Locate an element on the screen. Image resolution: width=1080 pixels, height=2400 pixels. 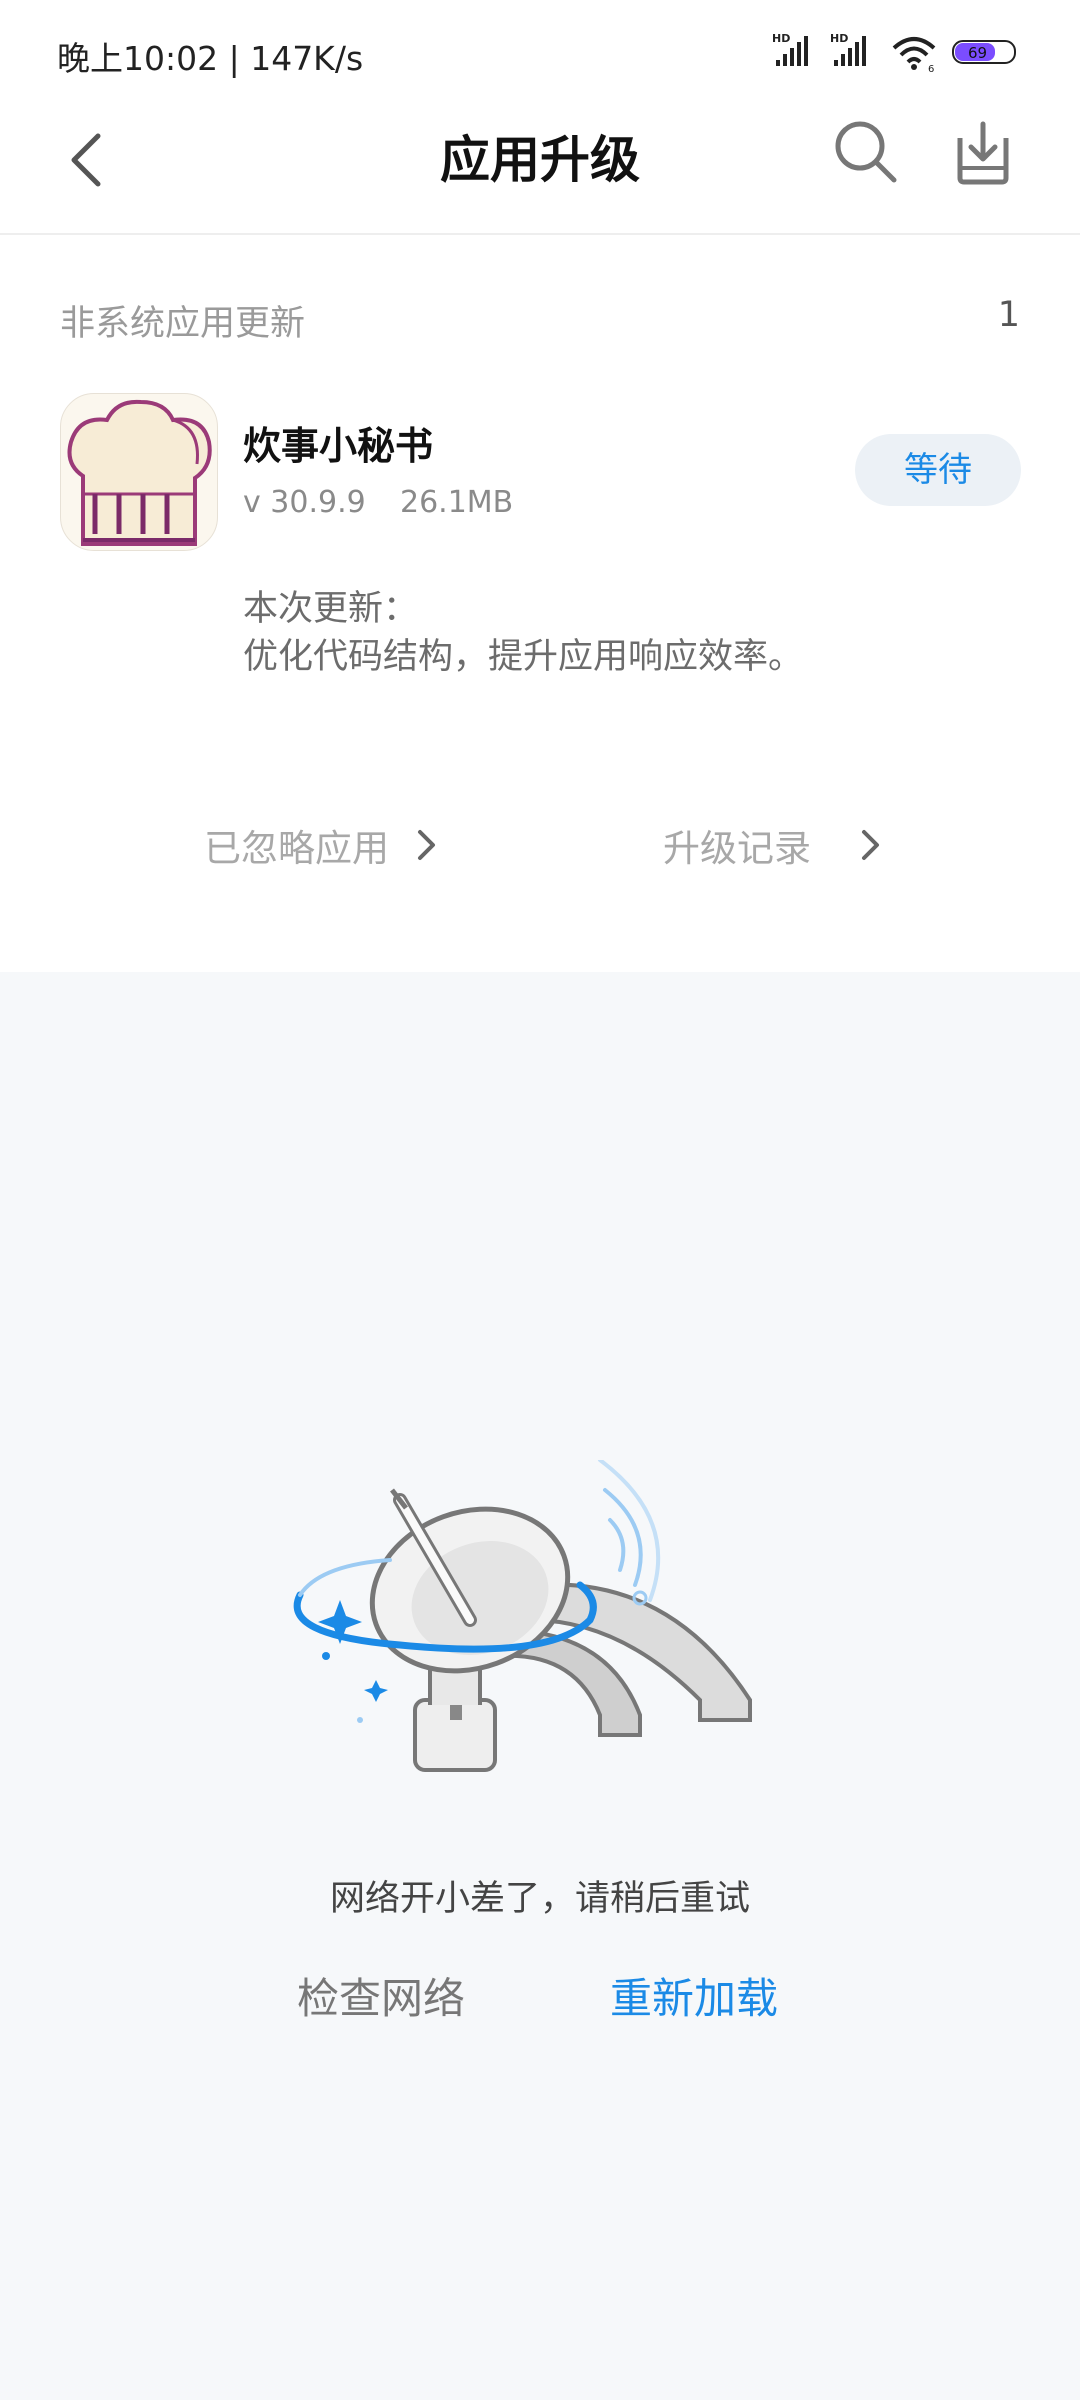
wifi-icon: 6 is located at coordinates (914, 55).